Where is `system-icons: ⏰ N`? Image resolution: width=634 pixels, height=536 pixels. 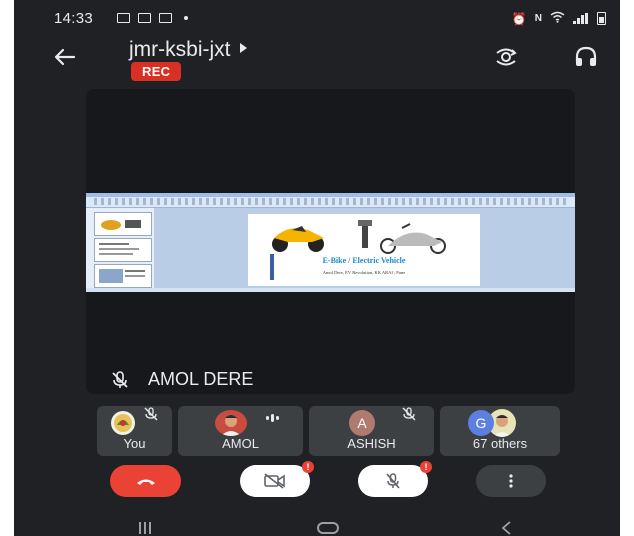 system-icons: ⏰ N is located at coordinates (559, 18).